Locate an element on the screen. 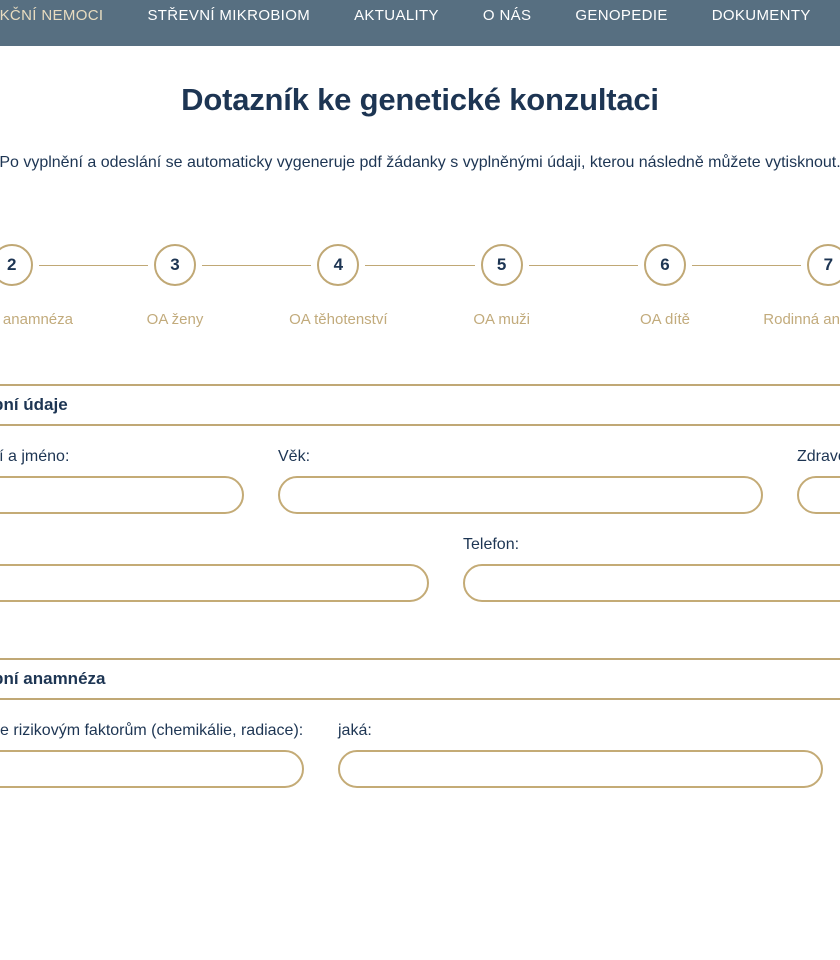 This screenshot has height=960, width=840. field-telefon-label: Telefon: is located at coordinates (491, 544).